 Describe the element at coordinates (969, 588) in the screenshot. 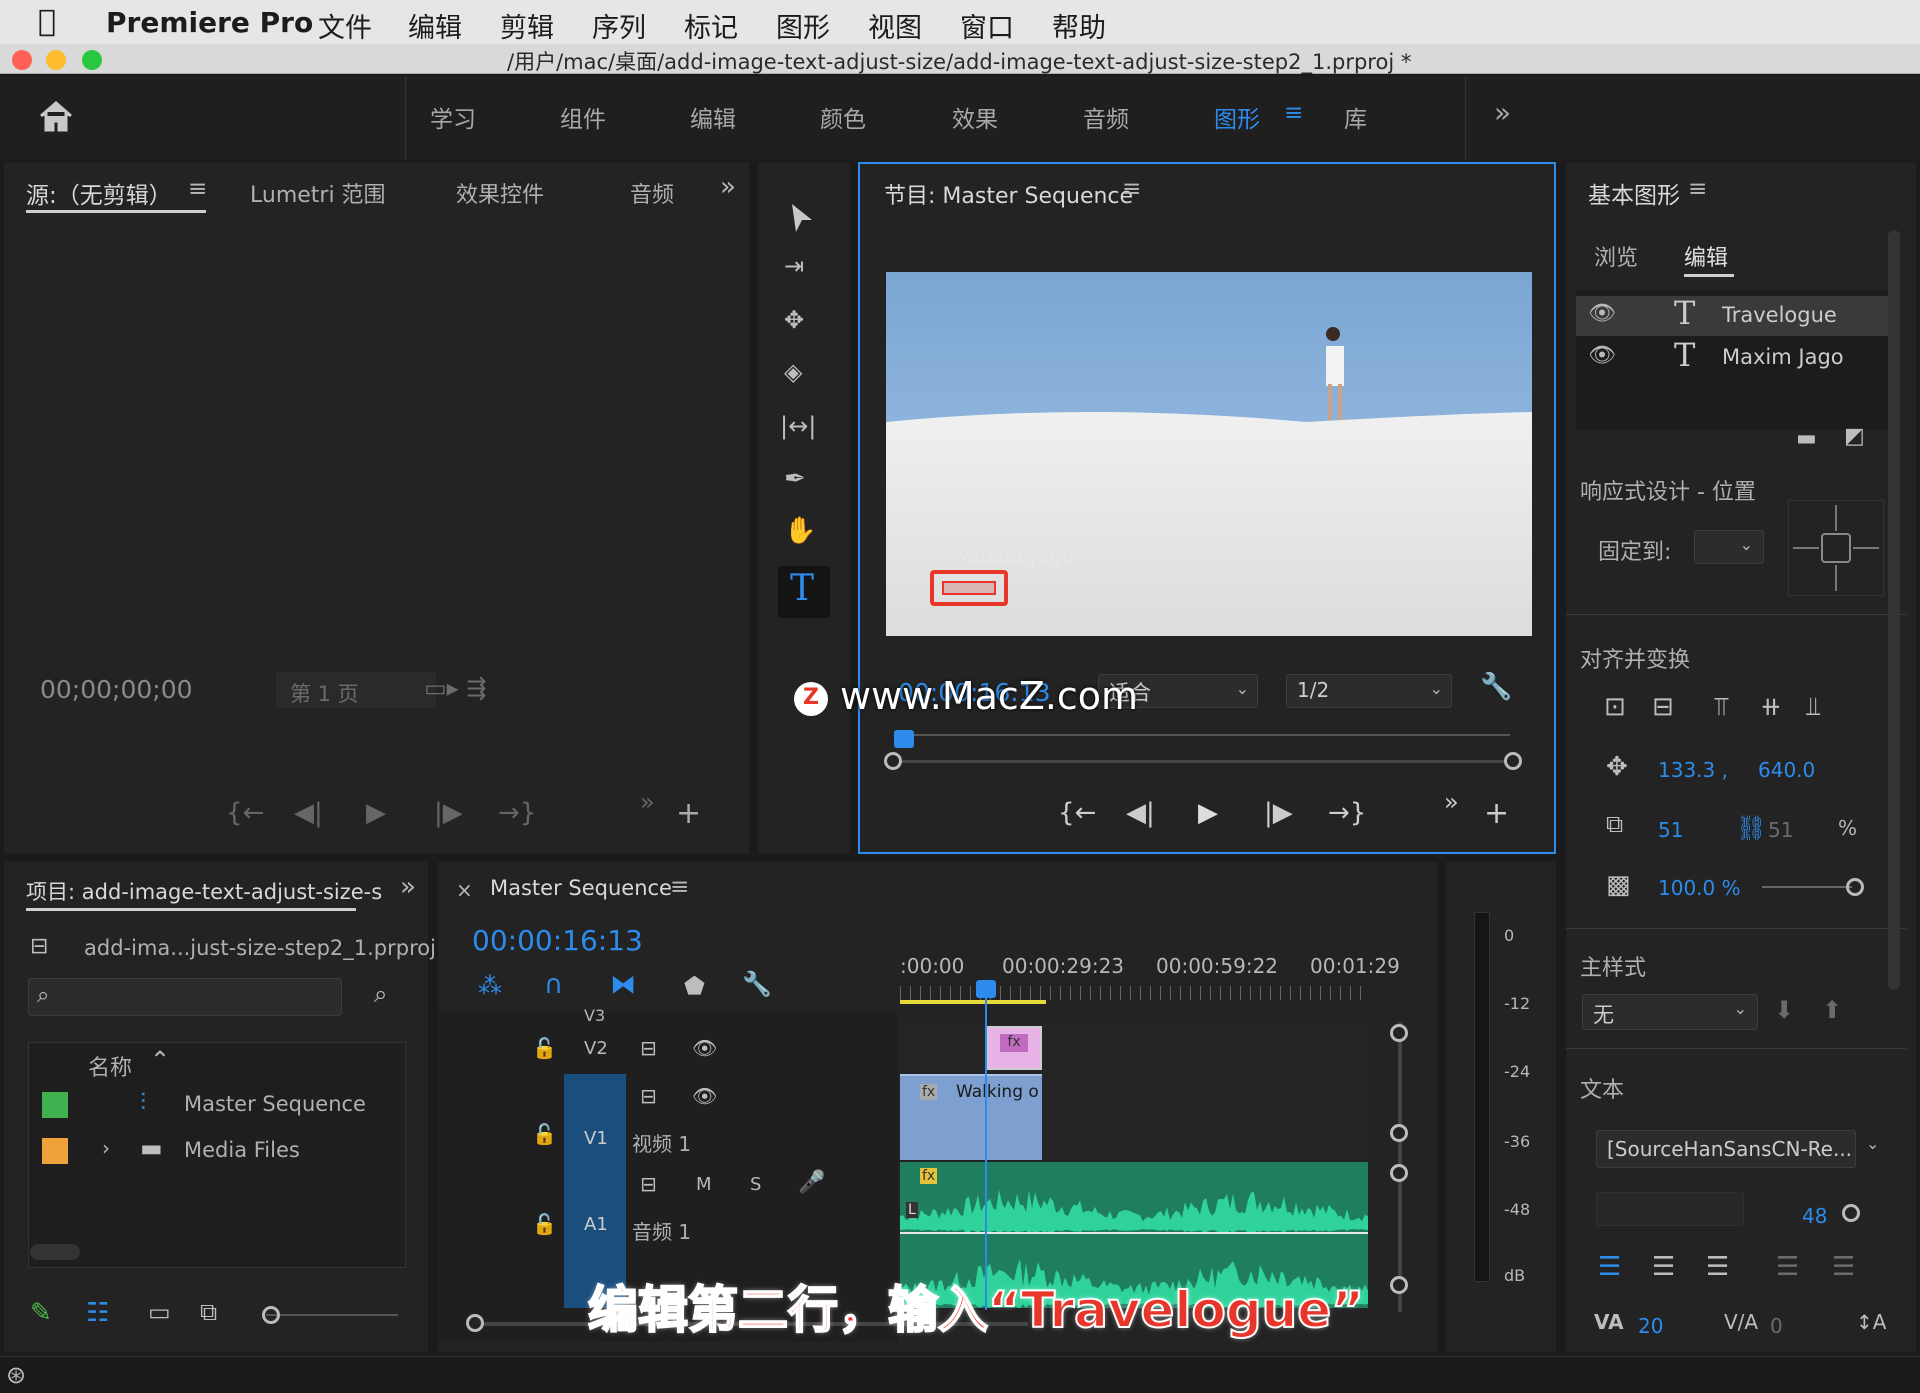

I see `text-layer-highlight-box` at that location.